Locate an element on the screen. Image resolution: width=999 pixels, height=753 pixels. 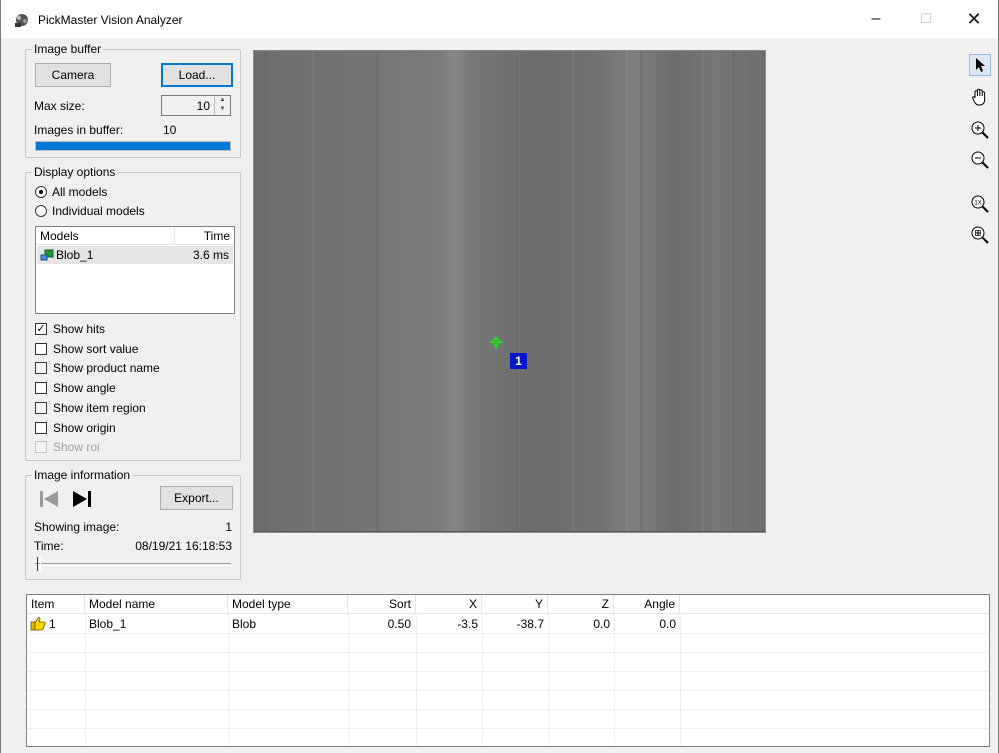
checkbox-label: Show roi is located at coordinates (76, 447).